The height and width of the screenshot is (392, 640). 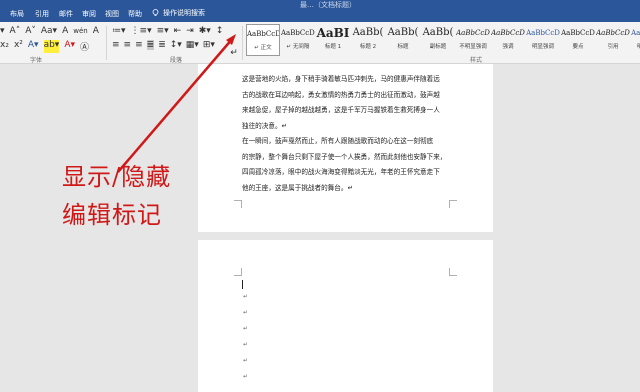 I want to click on text-cursor, so click(x=242, y=284).